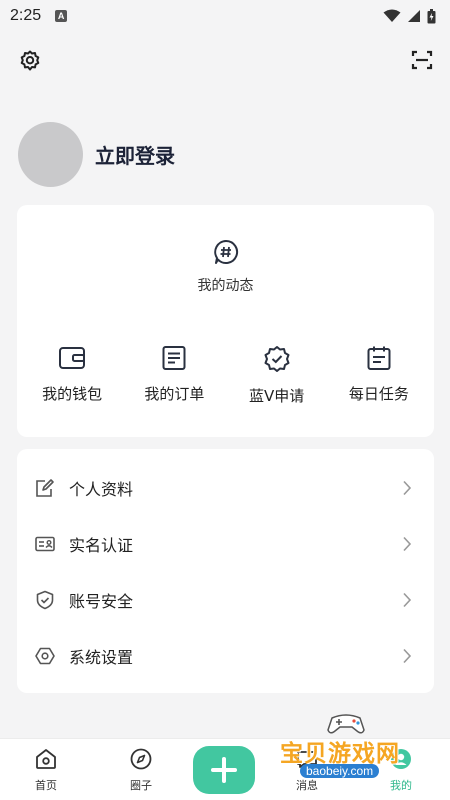 The height and width of the screenshot is (800, 450). I want to click on tab-home-label: 首页, so click(46, 785).